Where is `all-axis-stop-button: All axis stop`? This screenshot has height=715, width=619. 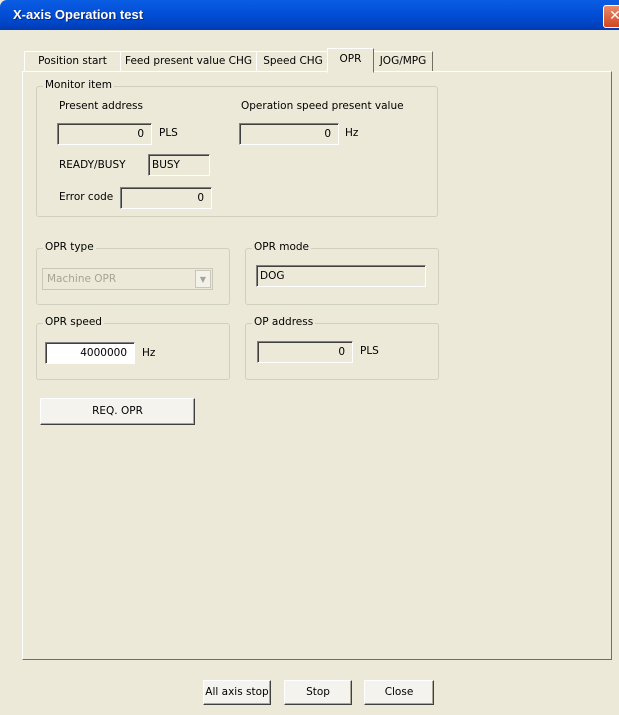 all-axis-stop-button: All axis stop is located at coordinates (237, 692).